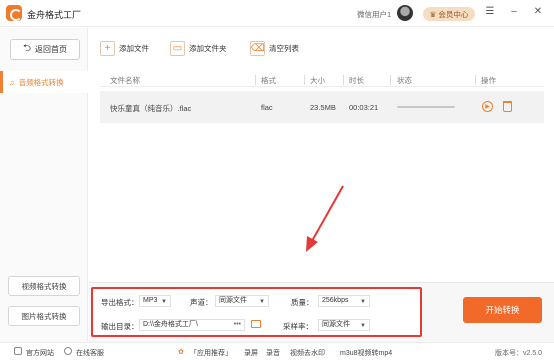  What do you see at coordinates (256, 324) in the screenshot?
I see `open-folder-icon` at bounding box center [256, 324].